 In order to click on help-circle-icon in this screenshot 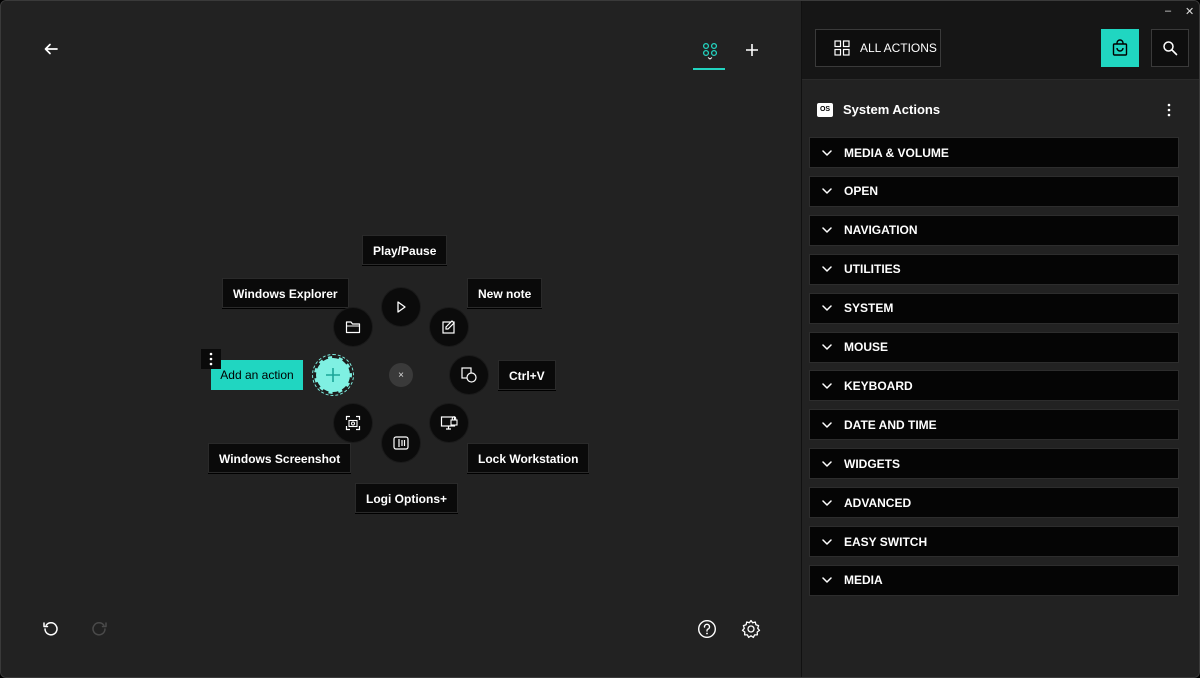, I will do `click(707, 629)`.